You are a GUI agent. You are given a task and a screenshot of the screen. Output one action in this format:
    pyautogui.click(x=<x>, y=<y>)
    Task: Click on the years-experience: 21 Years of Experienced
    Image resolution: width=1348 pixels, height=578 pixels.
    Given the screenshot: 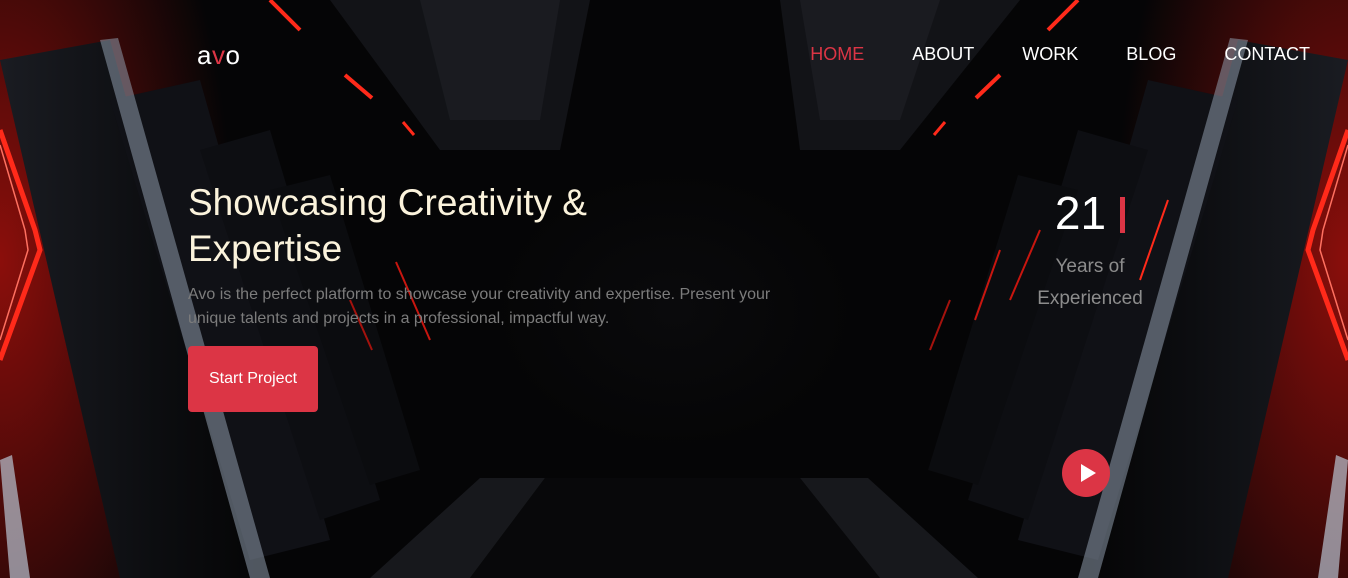 What is the action you would take?
    pyautogui.click(x=1090, y=250)
    